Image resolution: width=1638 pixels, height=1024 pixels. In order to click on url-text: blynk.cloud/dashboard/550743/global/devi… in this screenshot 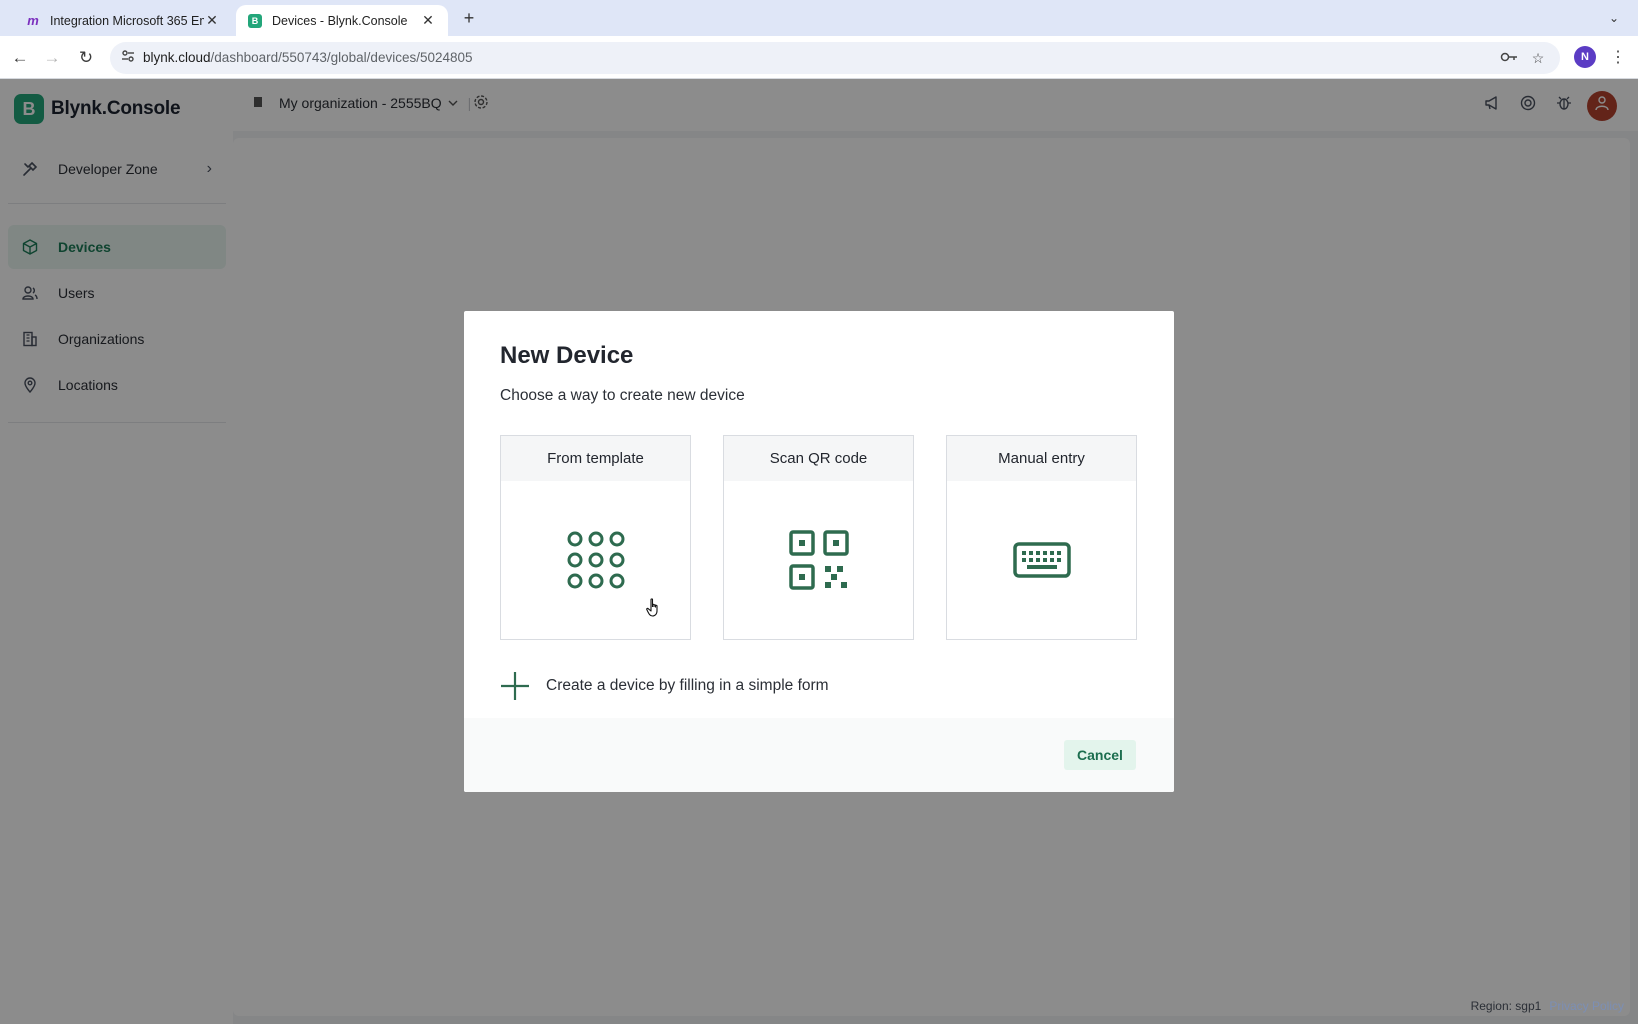, I will do `click(308, 57)`.